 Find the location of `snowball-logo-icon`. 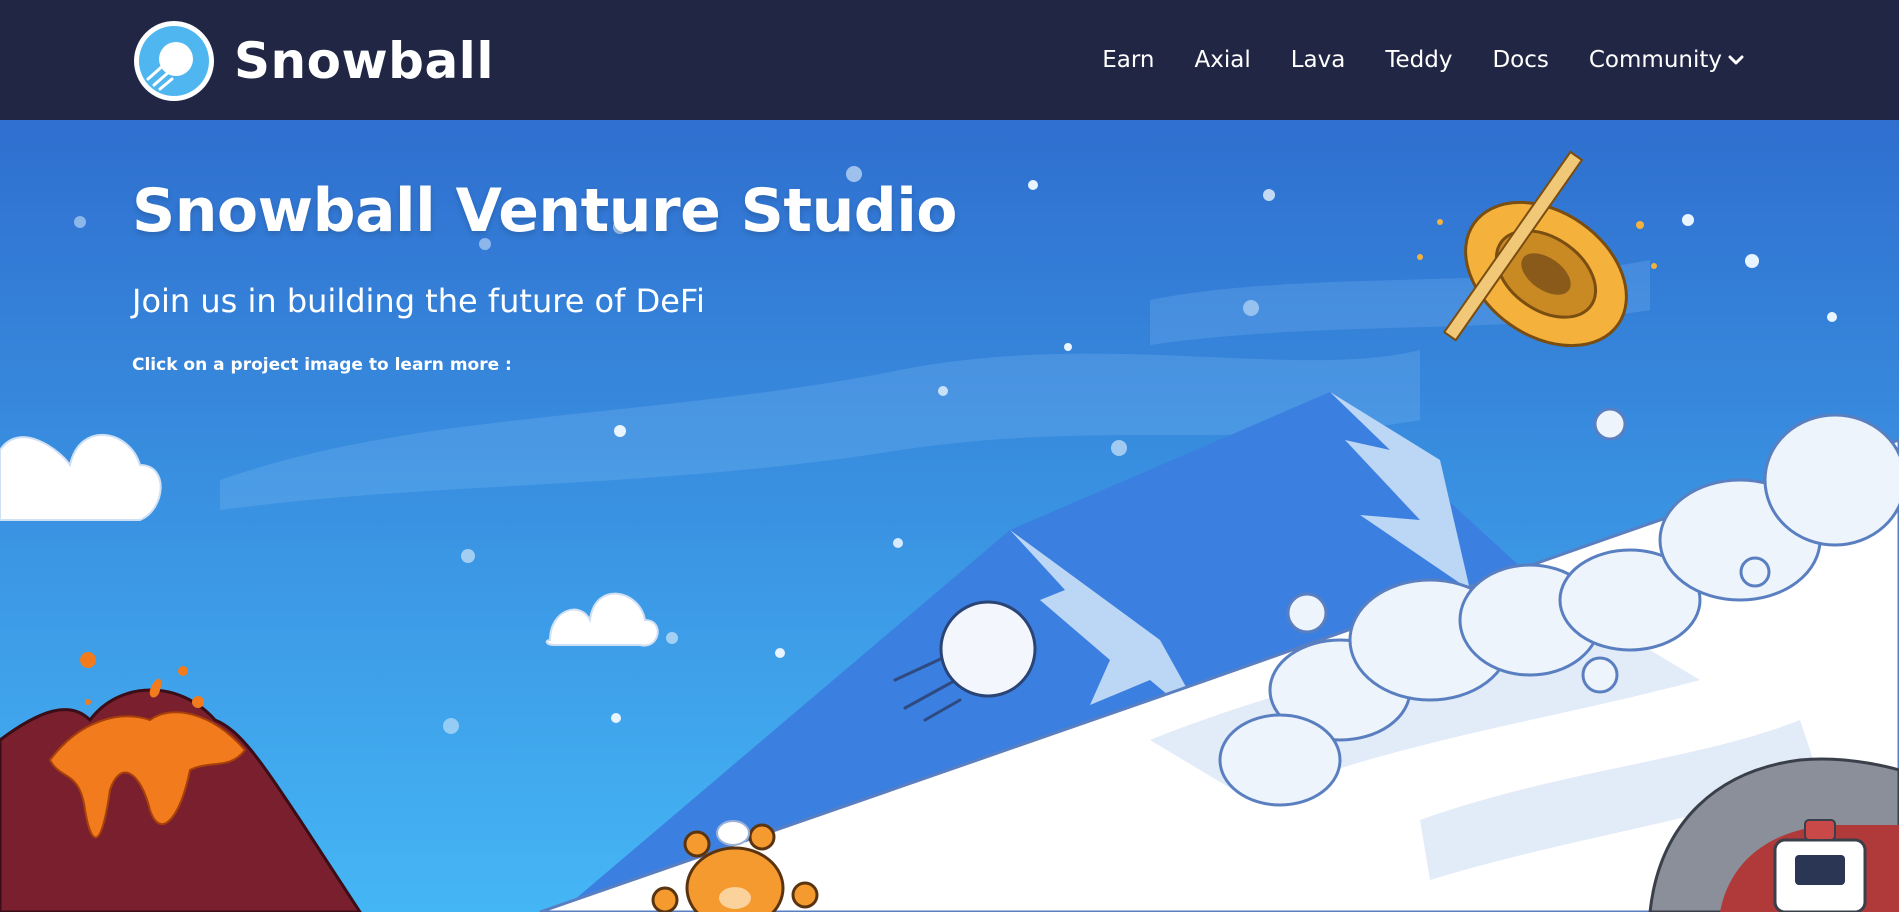

snowball-logo-icon is located at coordinates (174, 61).